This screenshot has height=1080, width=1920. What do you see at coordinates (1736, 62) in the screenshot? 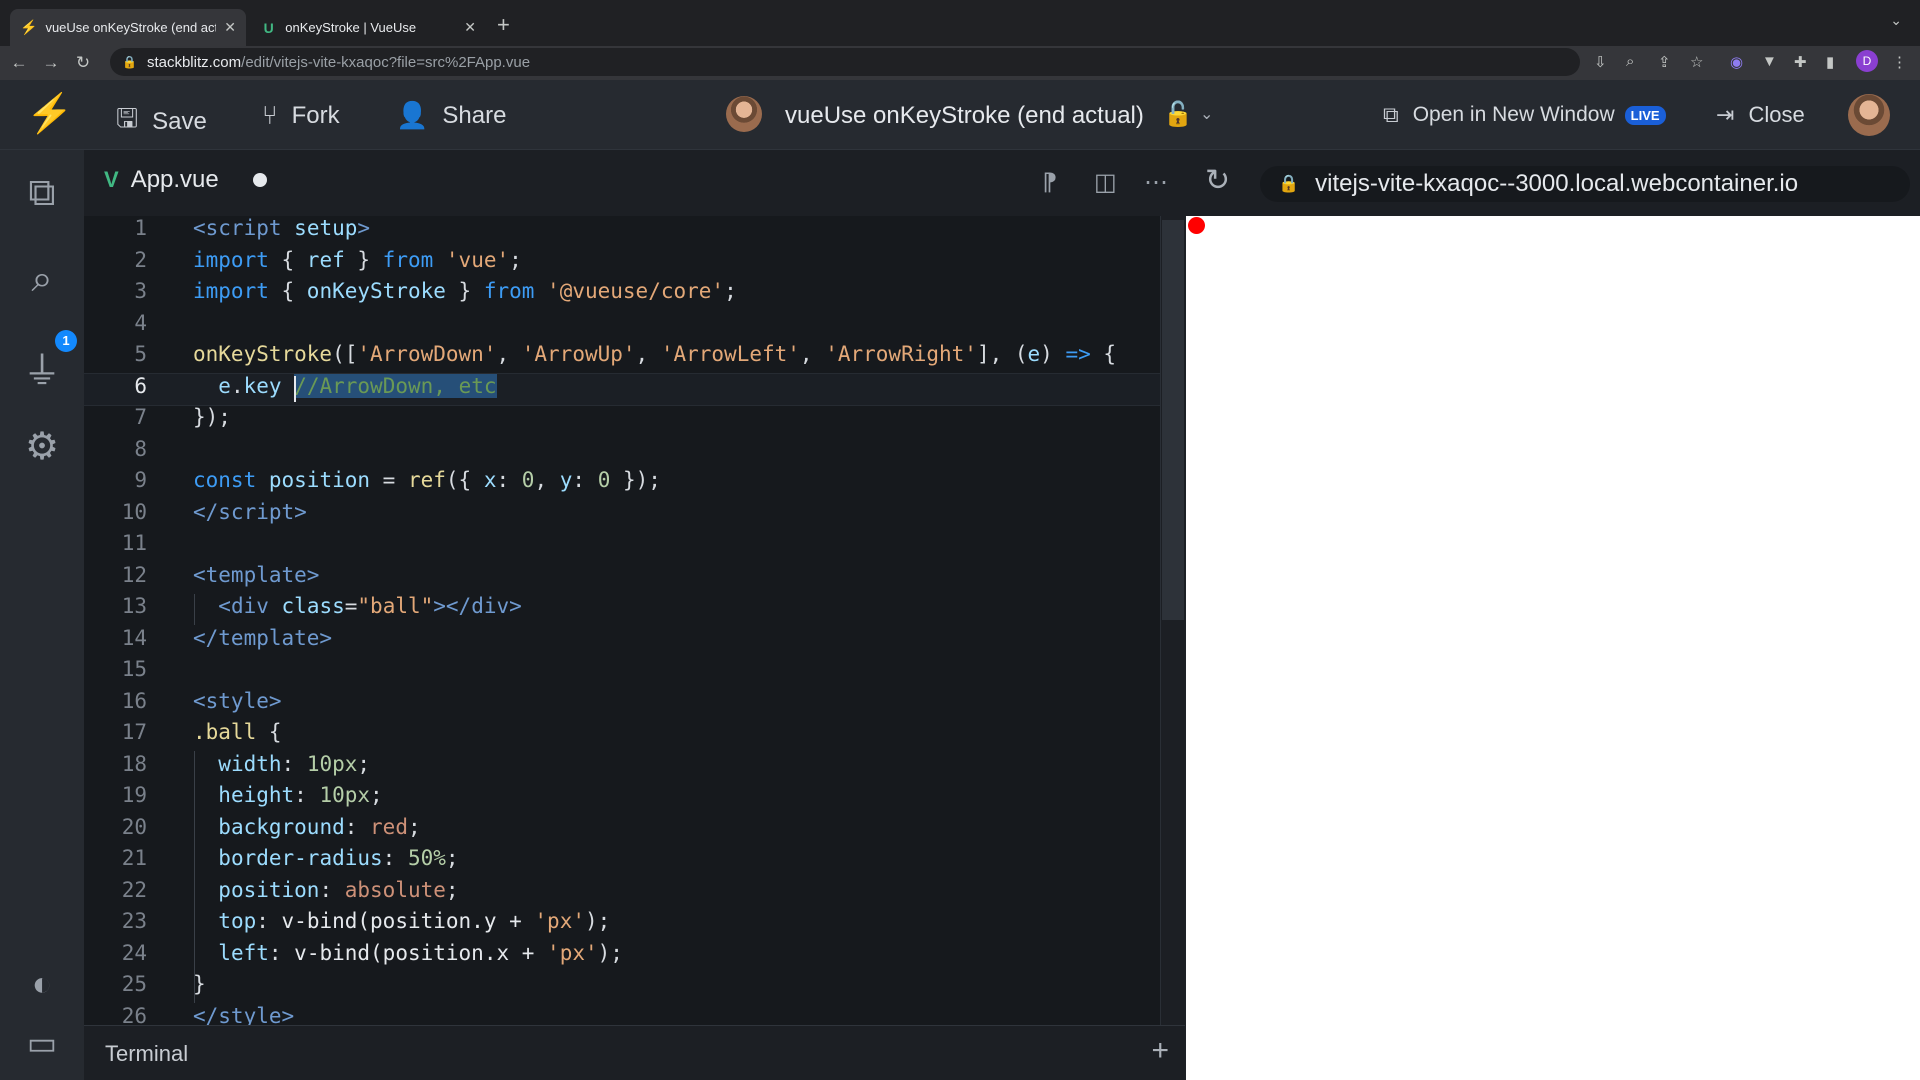
I see `extension-icon: ◉` at bounding box center [1736, 62].